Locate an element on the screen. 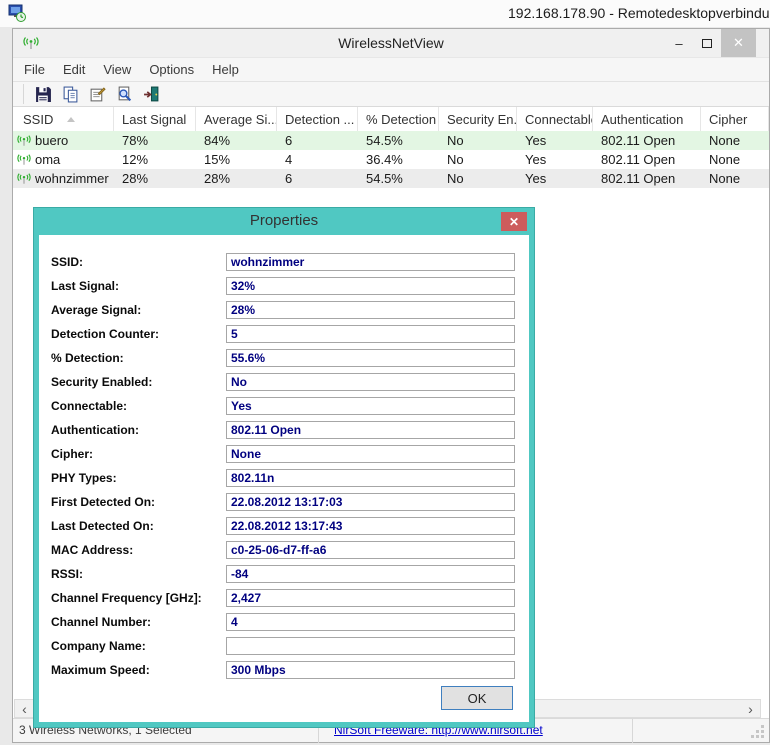 This screenshot has height=745, width=770. field-value-input: -84 is located at coordinates (370, 574).